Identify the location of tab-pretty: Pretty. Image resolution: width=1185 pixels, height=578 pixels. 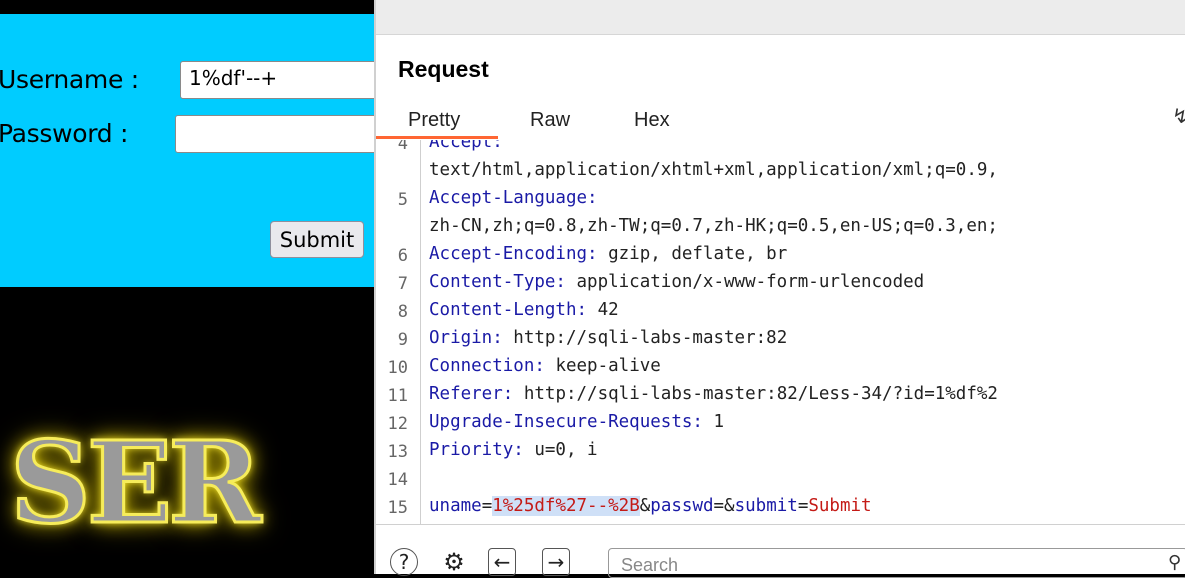
(434, 120).